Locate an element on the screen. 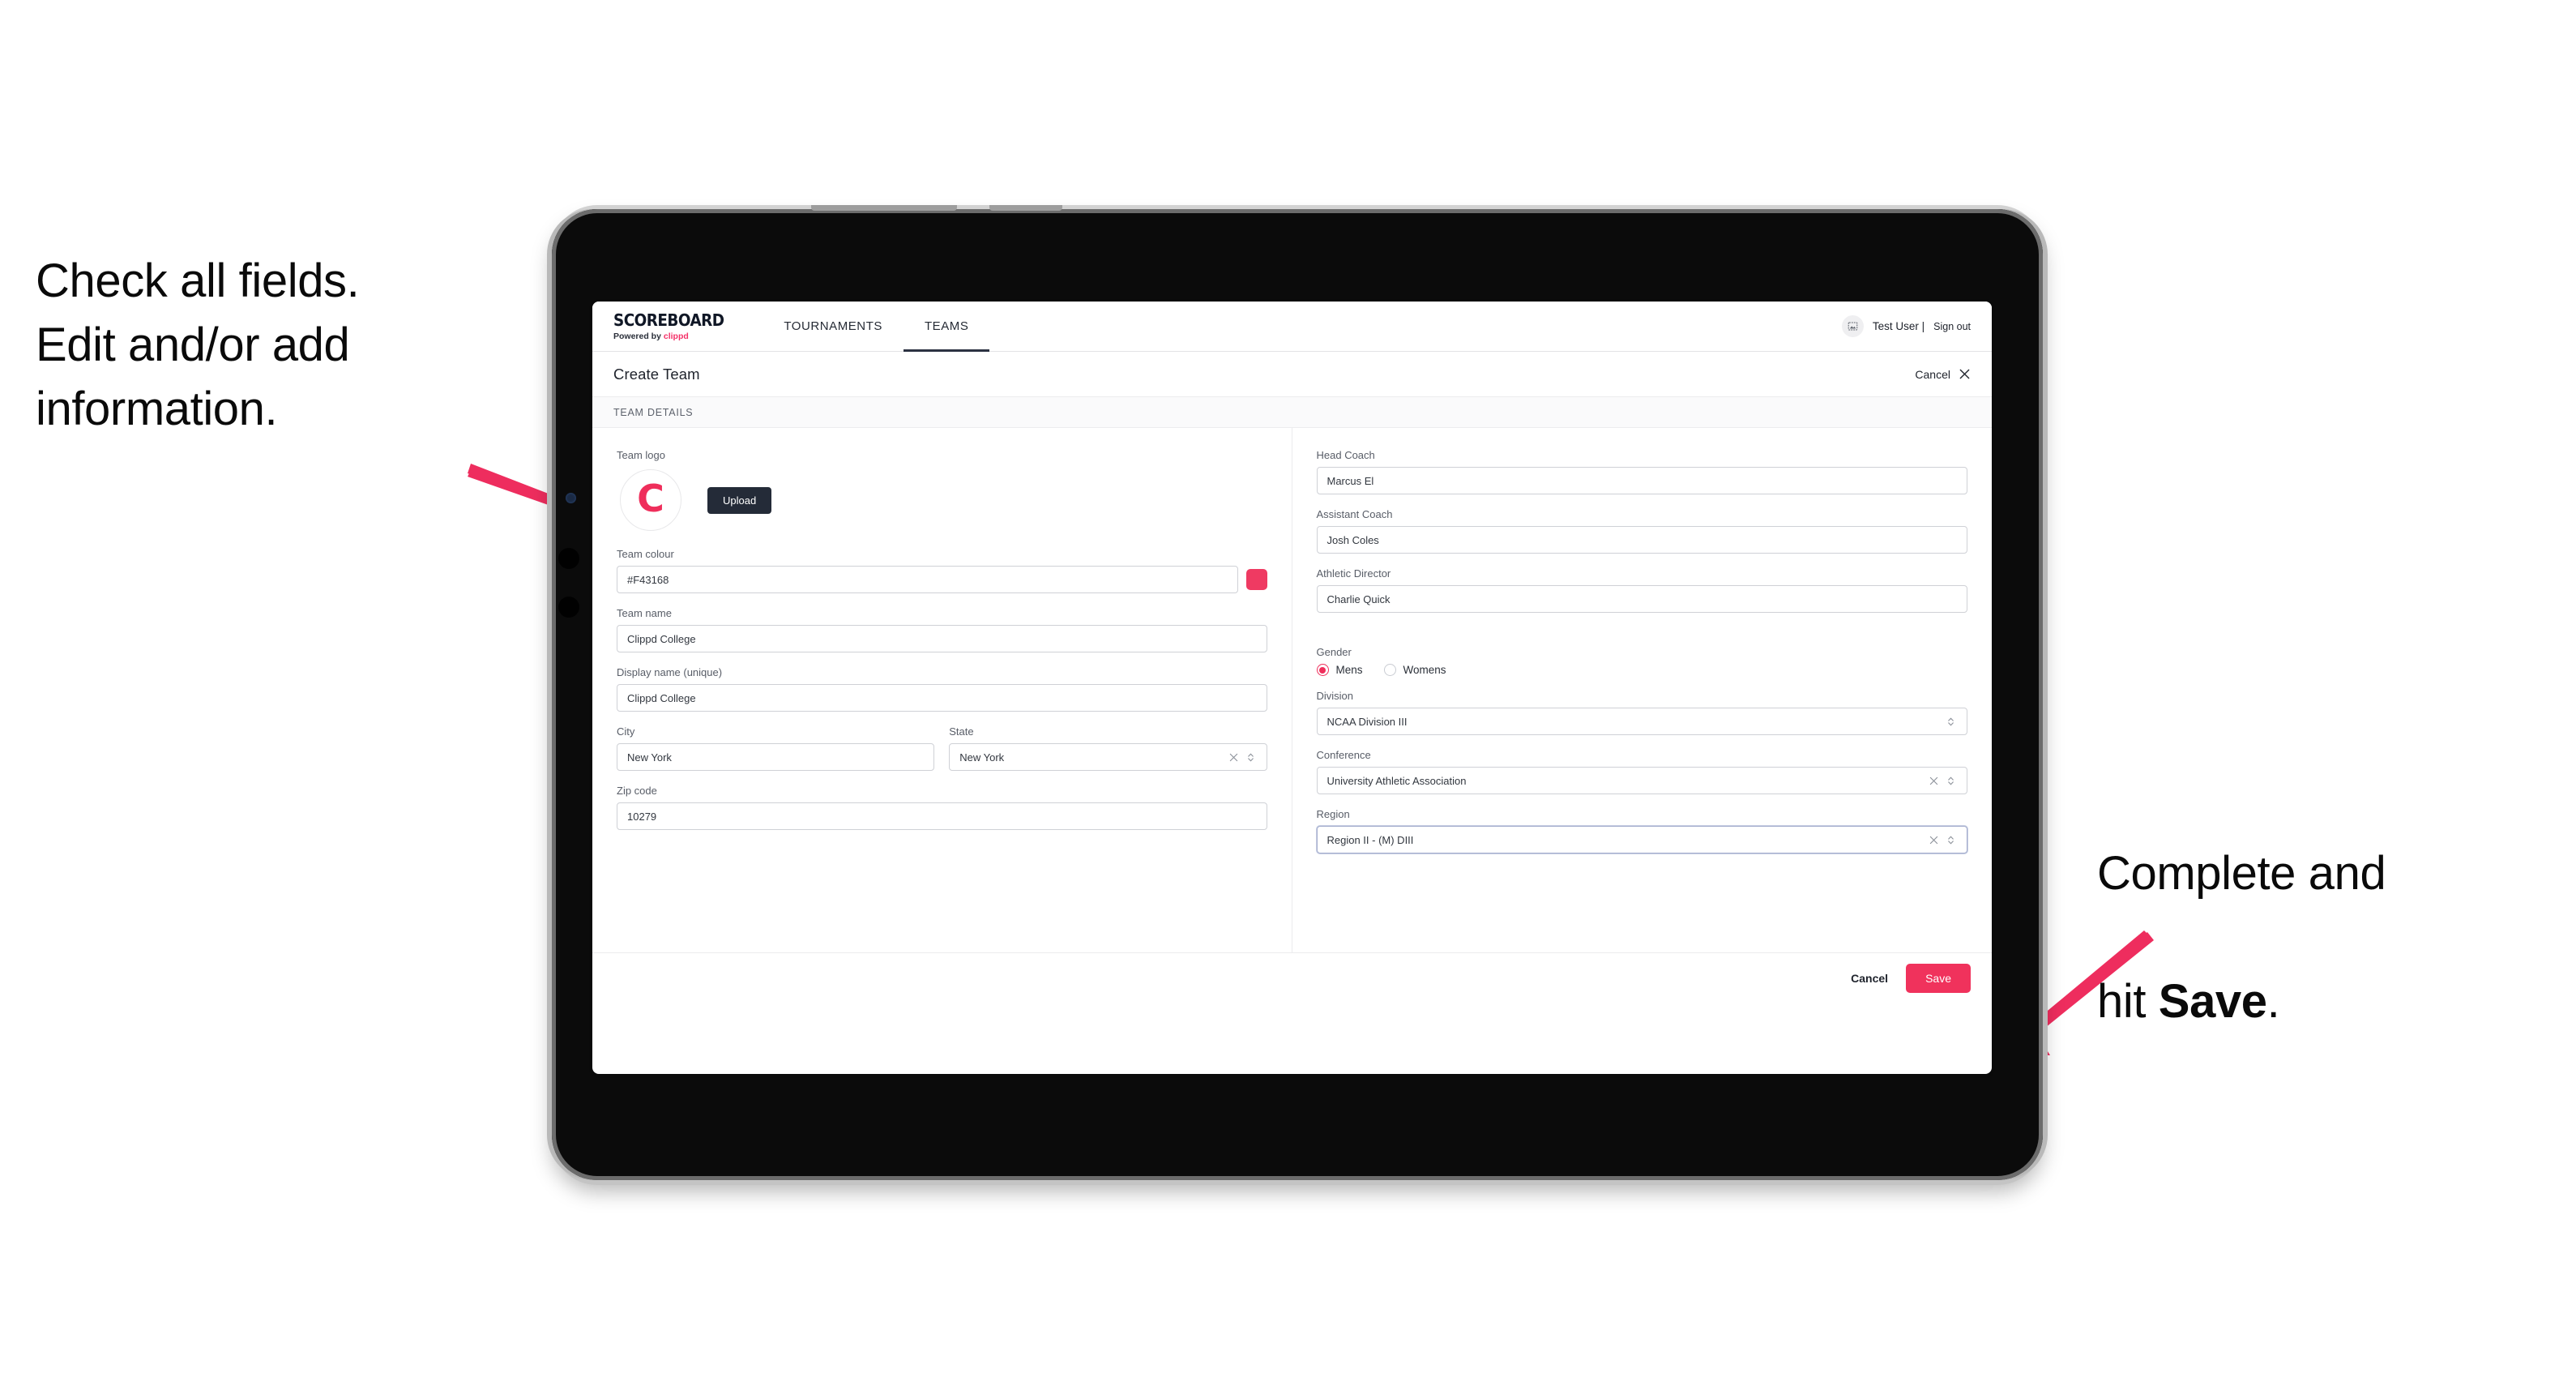 The image size is (2576, 1386). city-label: City is located at coordinates (626, 732).